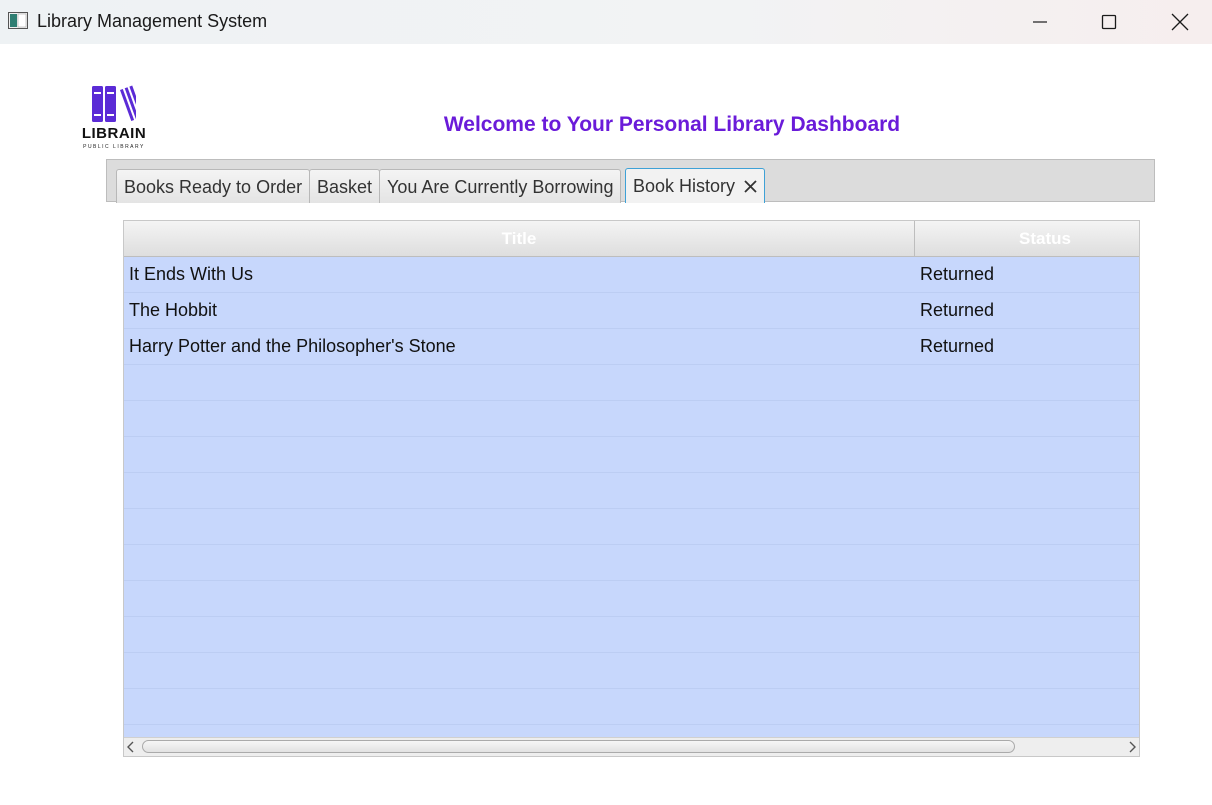 The image size is (1212, 805). What do you see at coordinates (519, 238) in the screenshot?
I see `column-header-title: Title` at bounding box center [519, 238].